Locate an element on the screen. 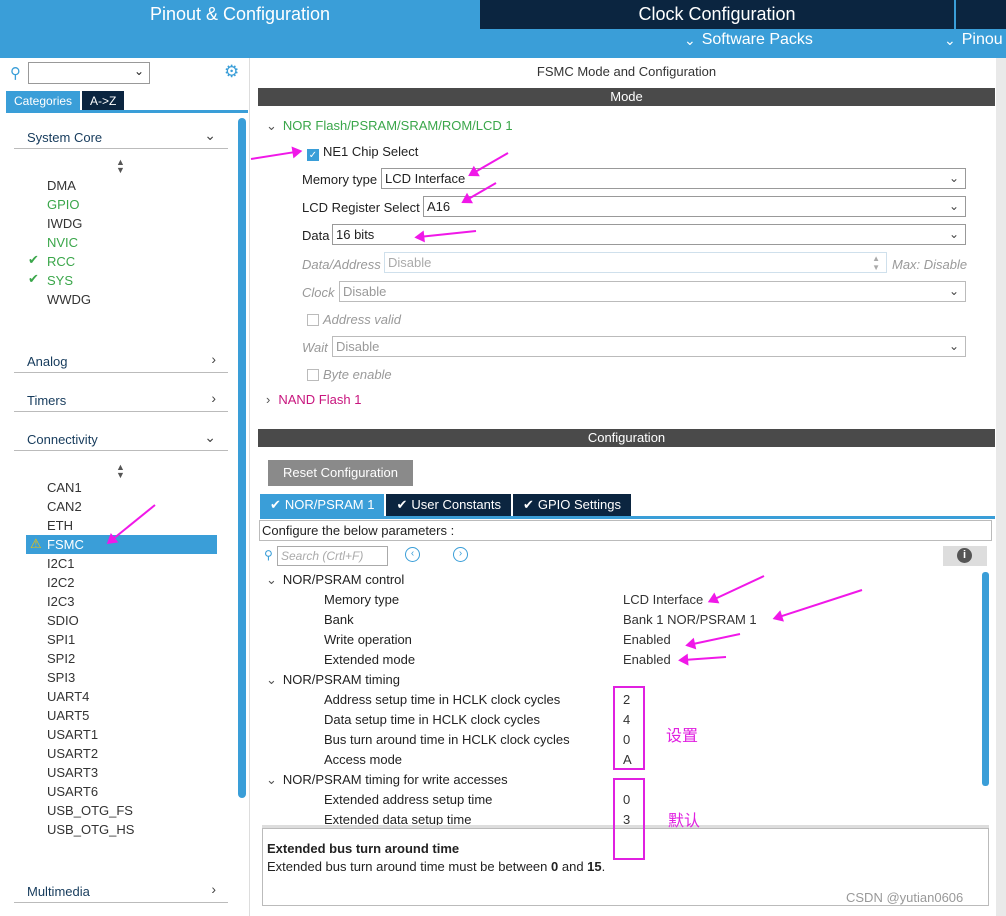 This screenshot has width=1006, height=916. list-item-sdio: SDIO is located at coordinates (63, 620).